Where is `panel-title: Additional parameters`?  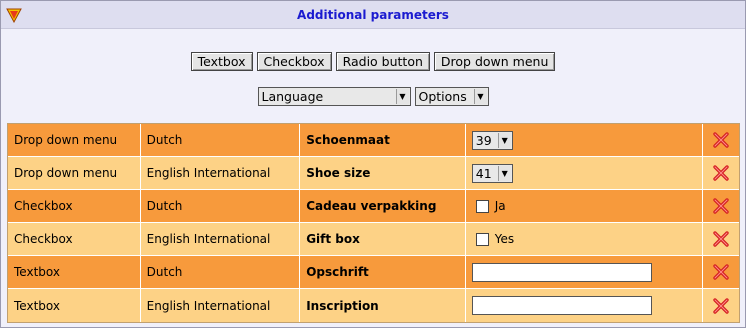 panel-title: Additional parameters is located at coordinates (373, 15).